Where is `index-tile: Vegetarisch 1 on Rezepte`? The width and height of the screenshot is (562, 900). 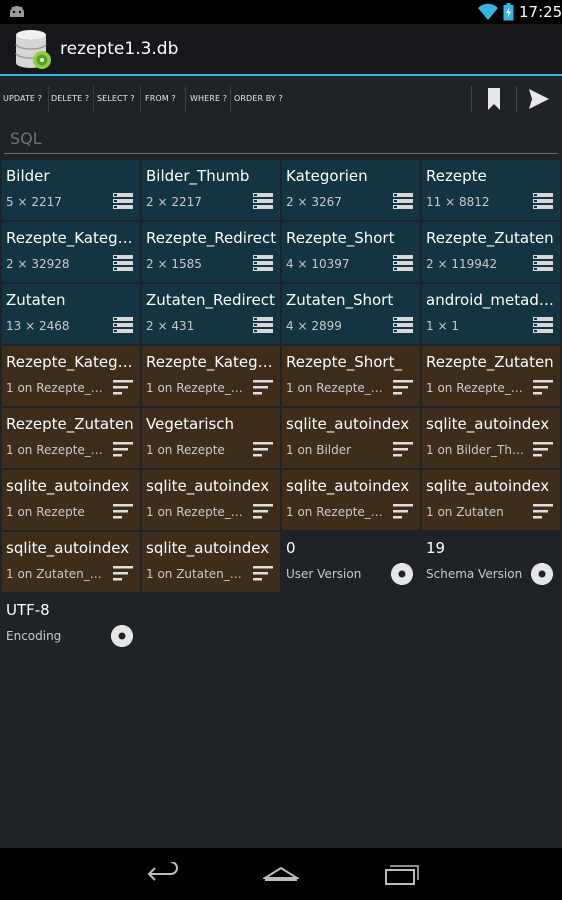
index-tile: Vegetarisch 1 on Rezepte is located at coordinates (211, 438).